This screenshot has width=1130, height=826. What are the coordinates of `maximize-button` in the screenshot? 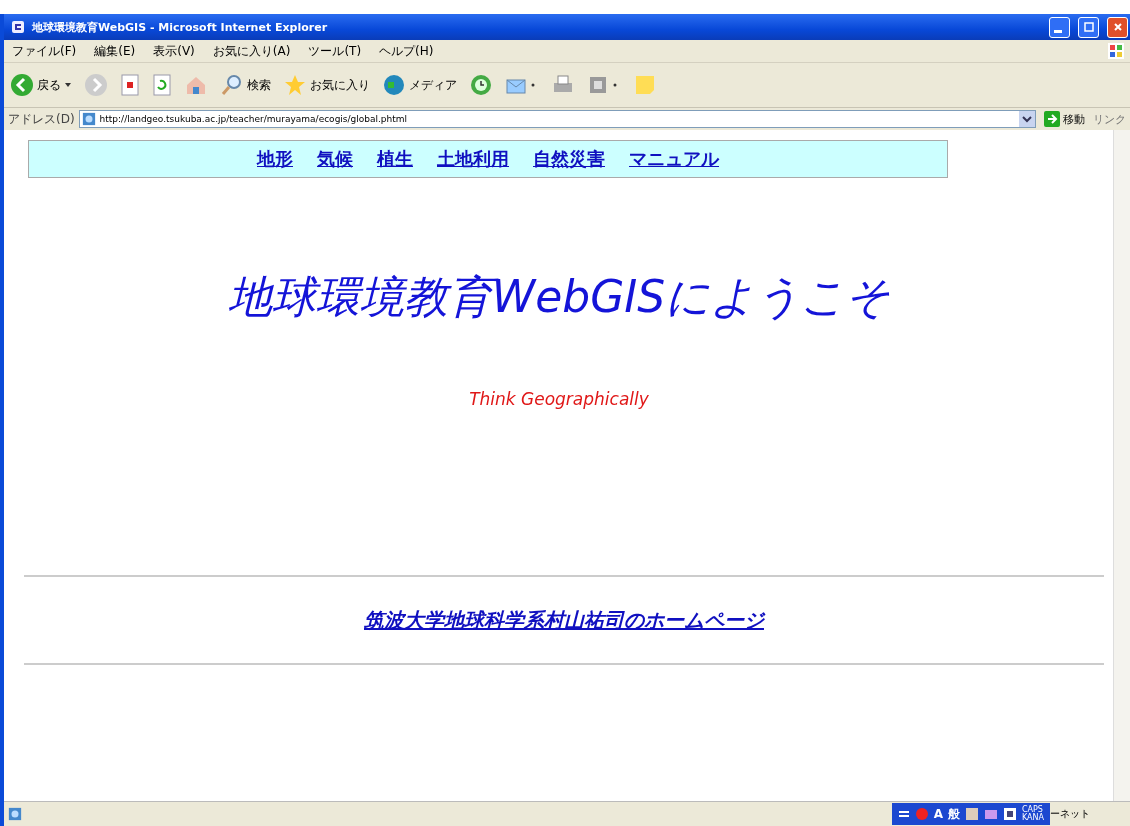 It's located at (1088, 27).